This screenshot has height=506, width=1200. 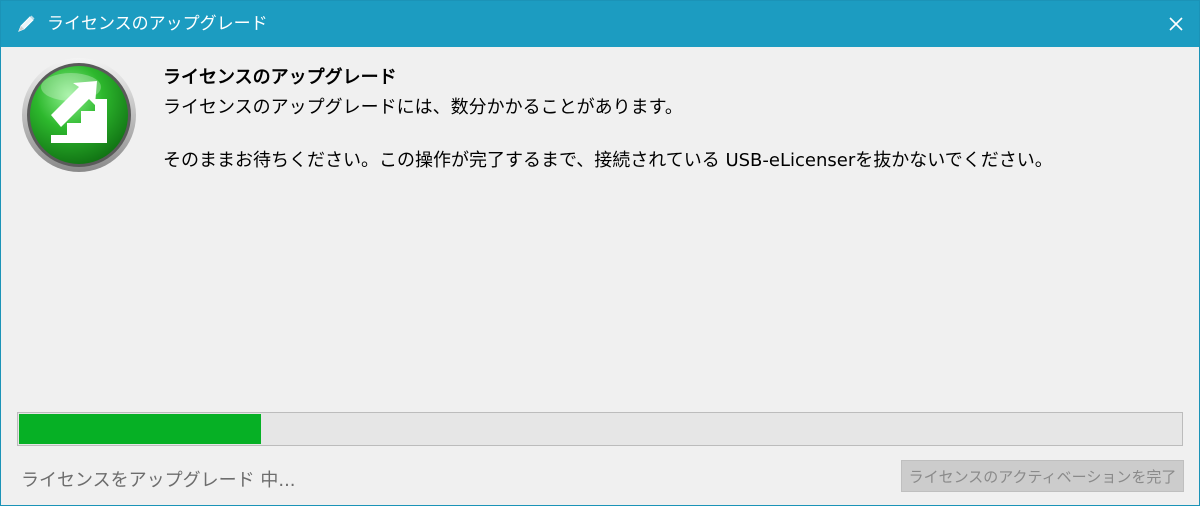 What do you see at coordinates (1042, 476) in the screenshot?
I see `finish-activation-button: ライセンスのアクティベーションを完了` at bounding box center [1042, 476].